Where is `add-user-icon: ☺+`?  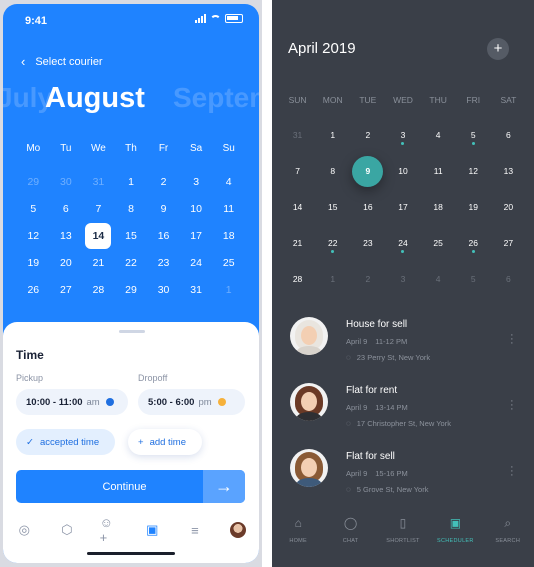
add-user-icon: ☺+ is located at coordinates (110, 530).